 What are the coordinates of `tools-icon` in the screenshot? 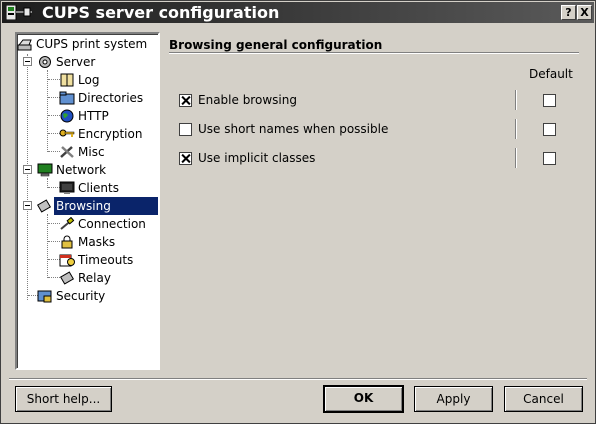 It's located at (67, 152).